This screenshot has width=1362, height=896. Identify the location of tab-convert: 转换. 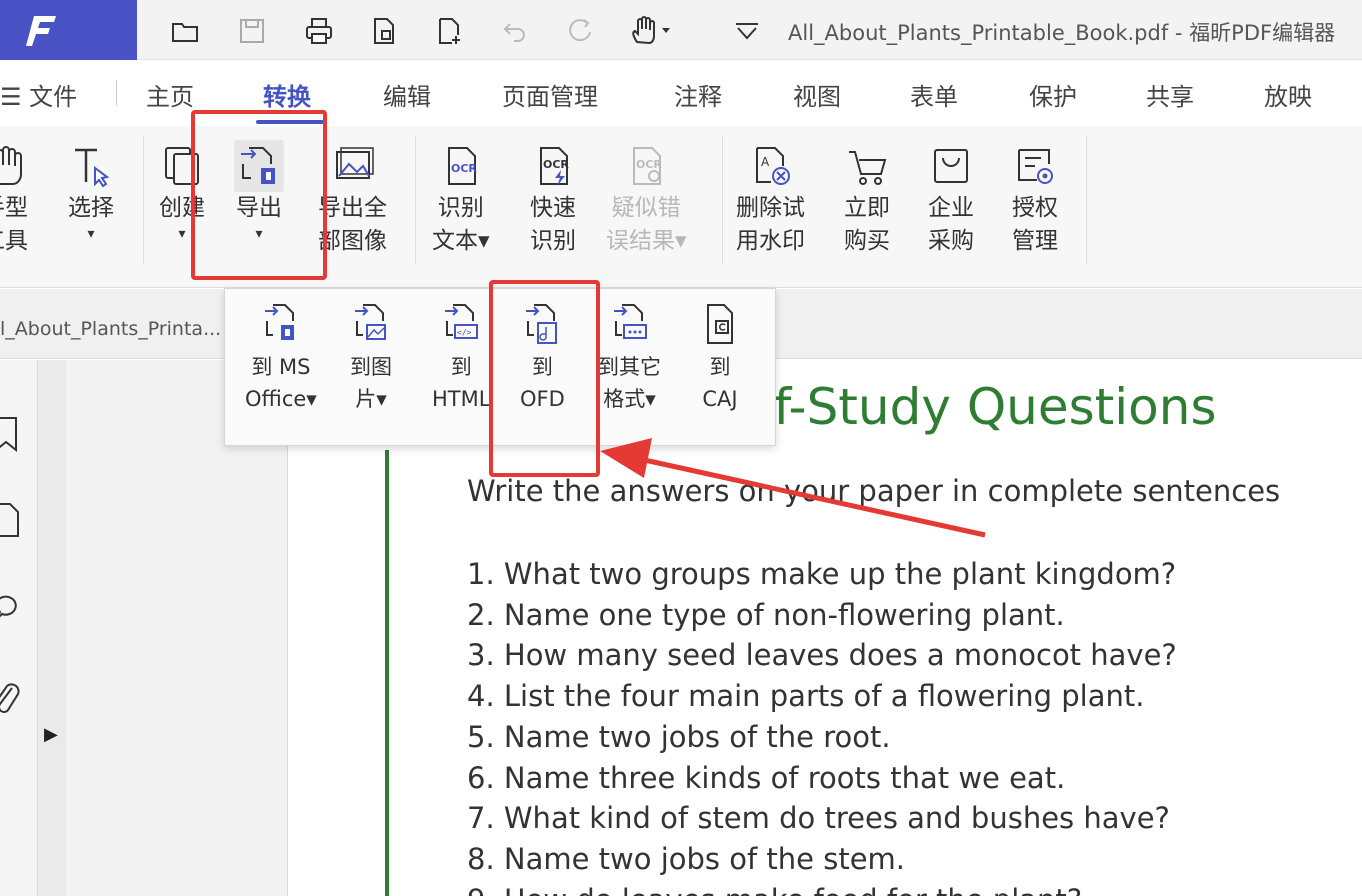
(287, 94).